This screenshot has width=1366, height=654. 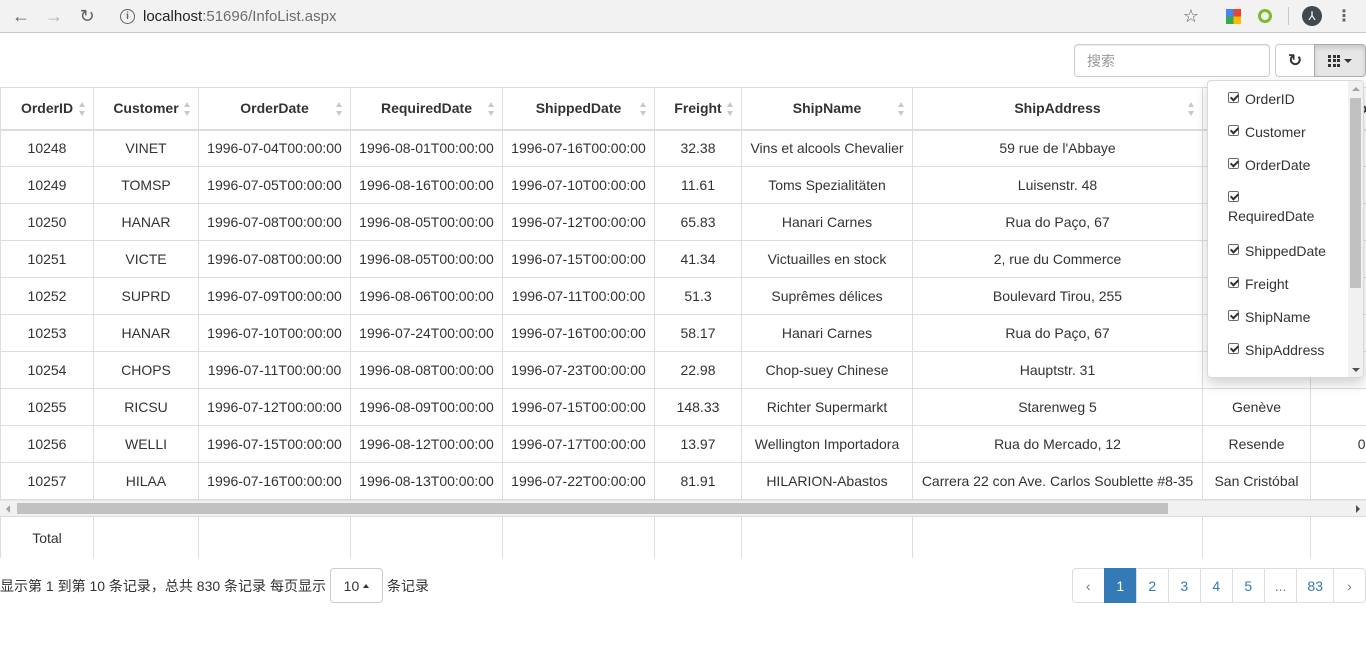 I want to click on scroll-up-icon, so click(x=1355, y=88).